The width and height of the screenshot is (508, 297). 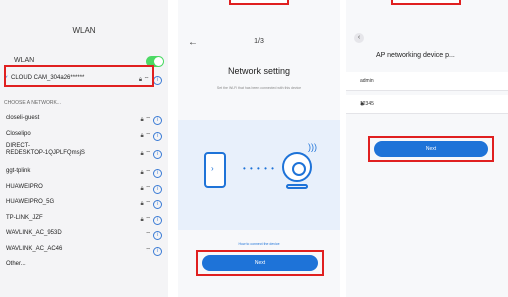 I want to click on phone-icon: ›, so click(x=215, y=170).